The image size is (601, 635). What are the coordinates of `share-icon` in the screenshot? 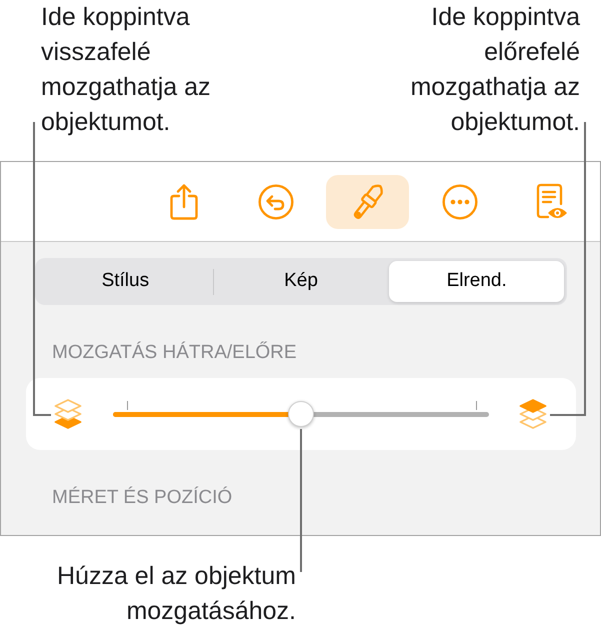 It's located at (183, 201).